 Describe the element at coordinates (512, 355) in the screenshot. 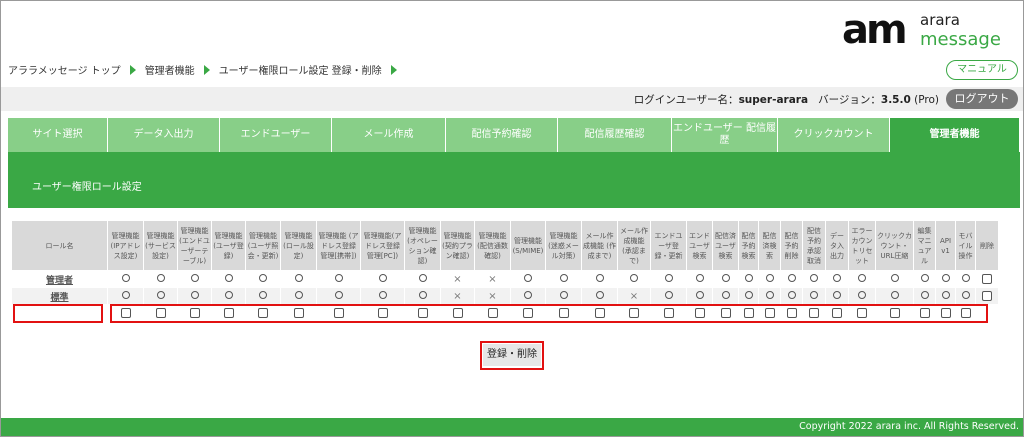

I see `register-delete-button: 登録・削除` at that location.